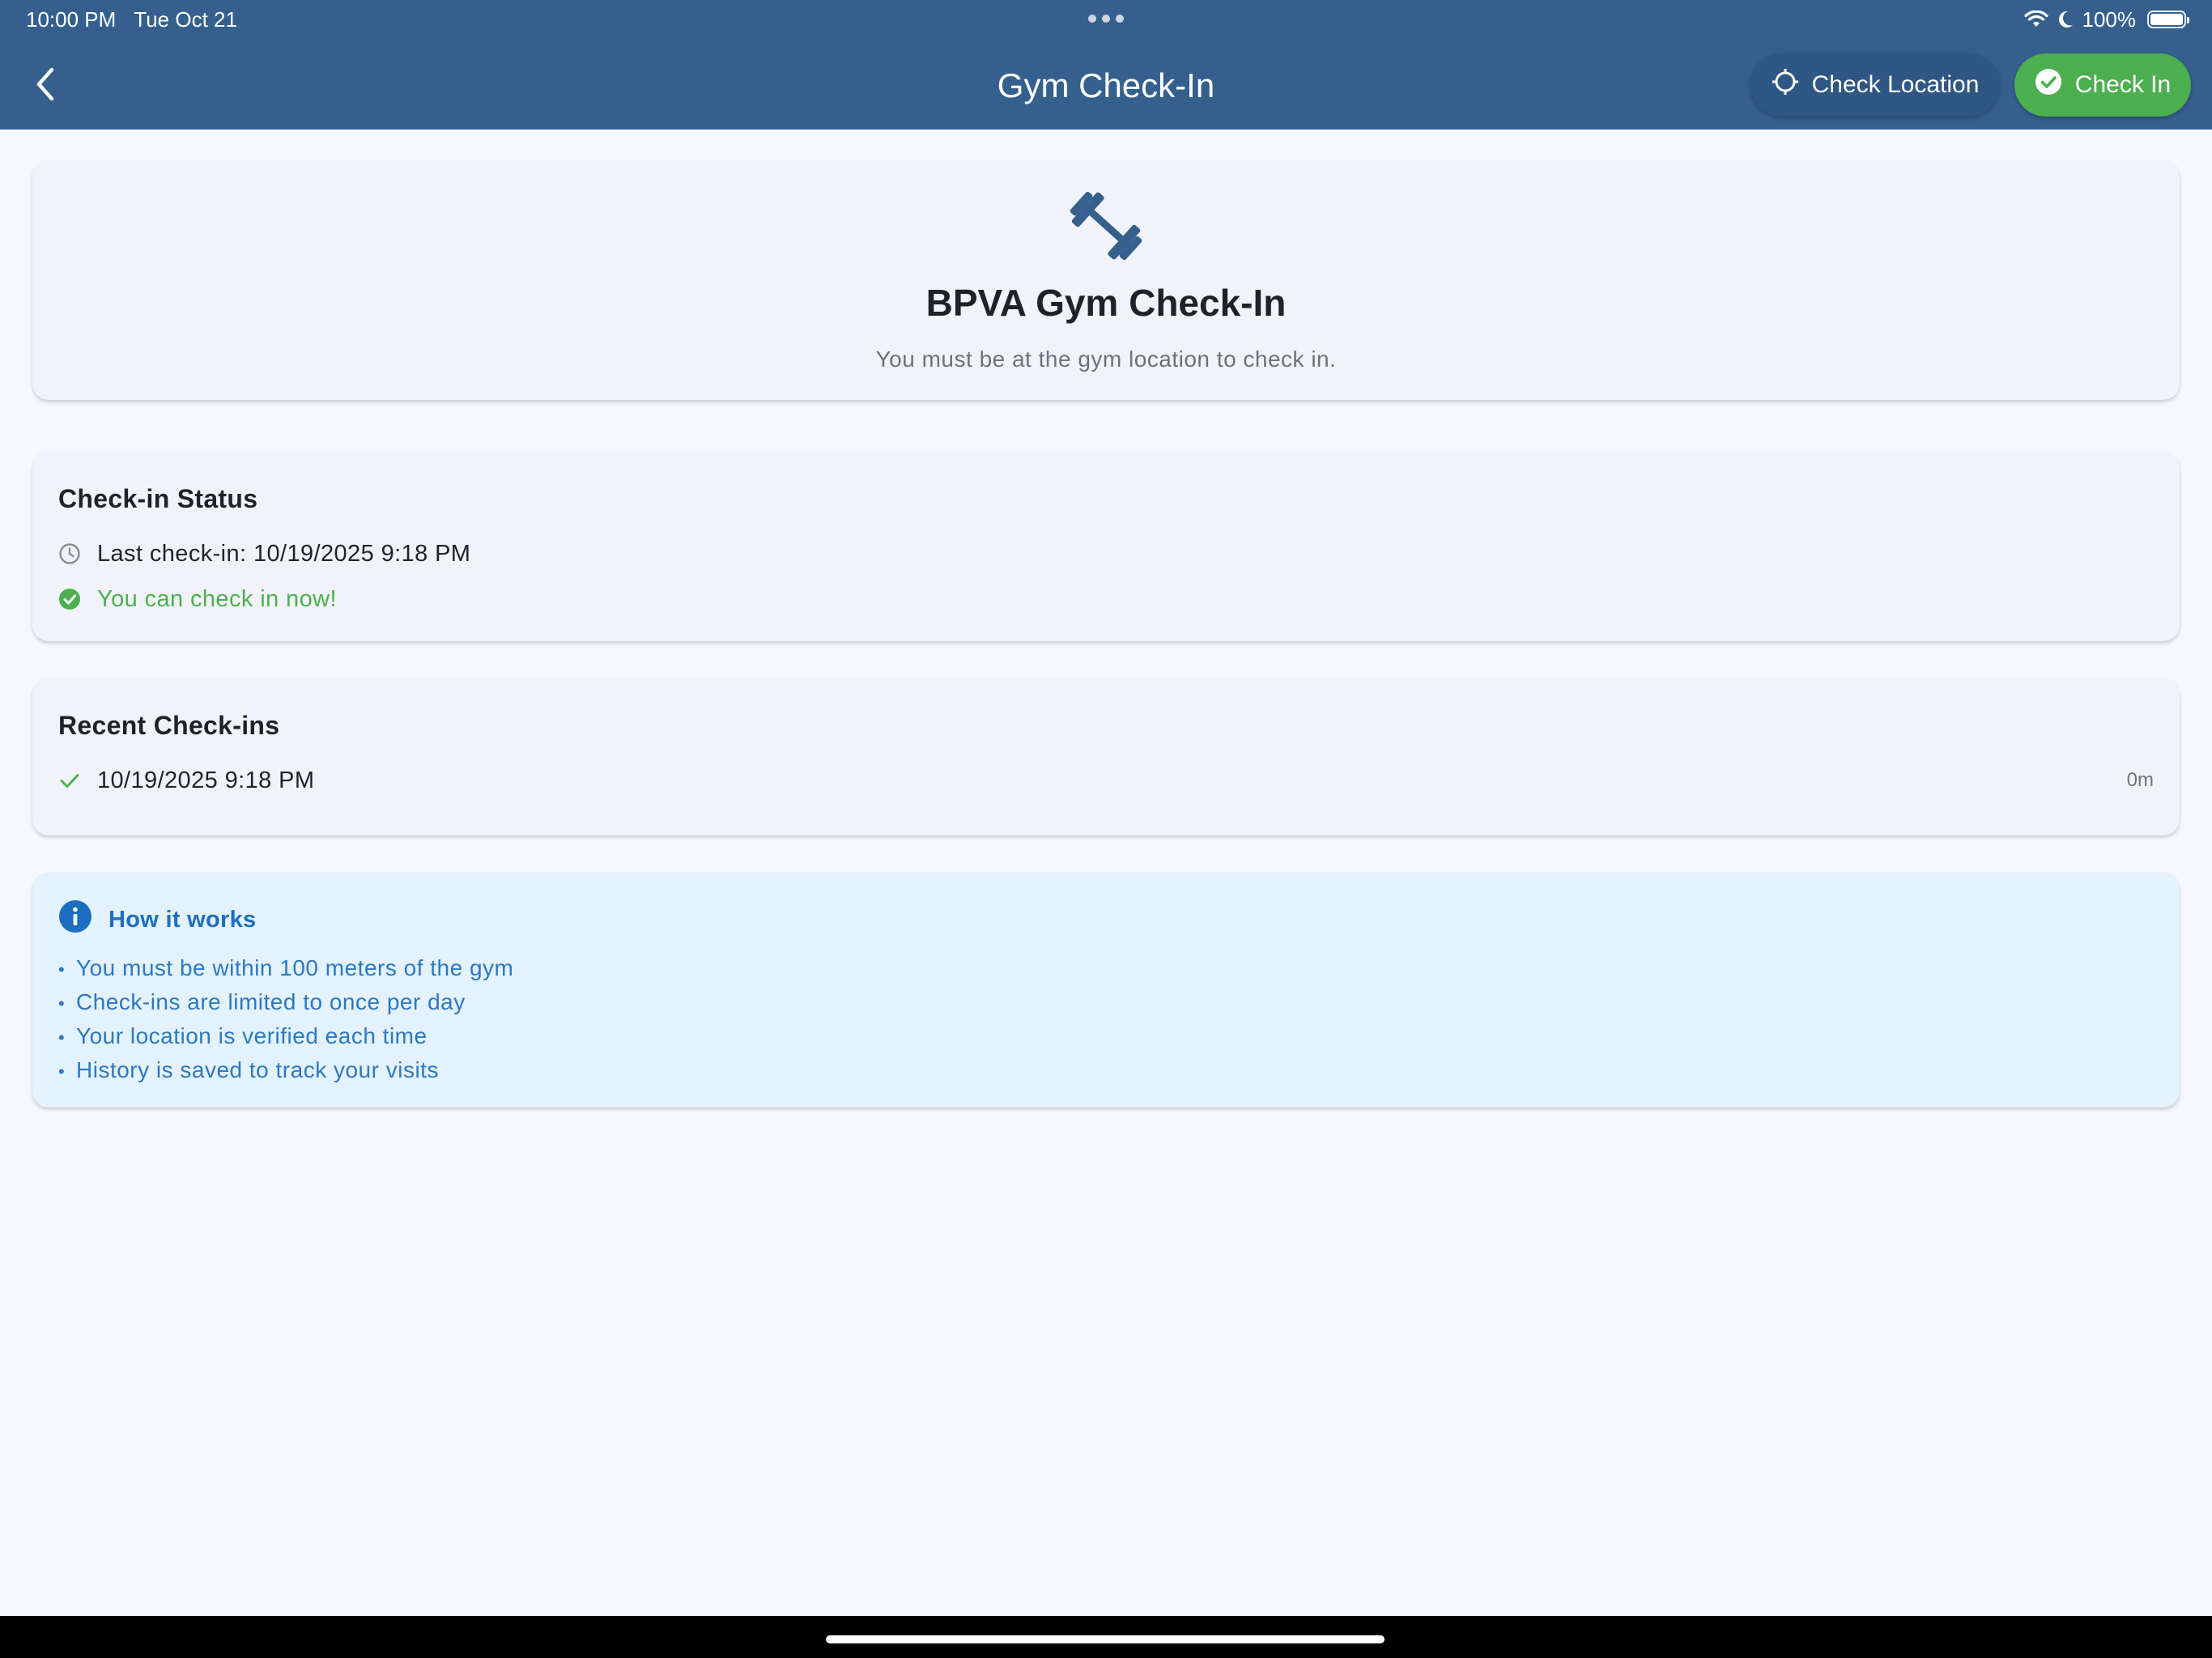 The image size is (2212, 1658). What do you see at coordinates (70, 780) in the screenshot?
I see `check-icon` at bounding box center [70, 780].